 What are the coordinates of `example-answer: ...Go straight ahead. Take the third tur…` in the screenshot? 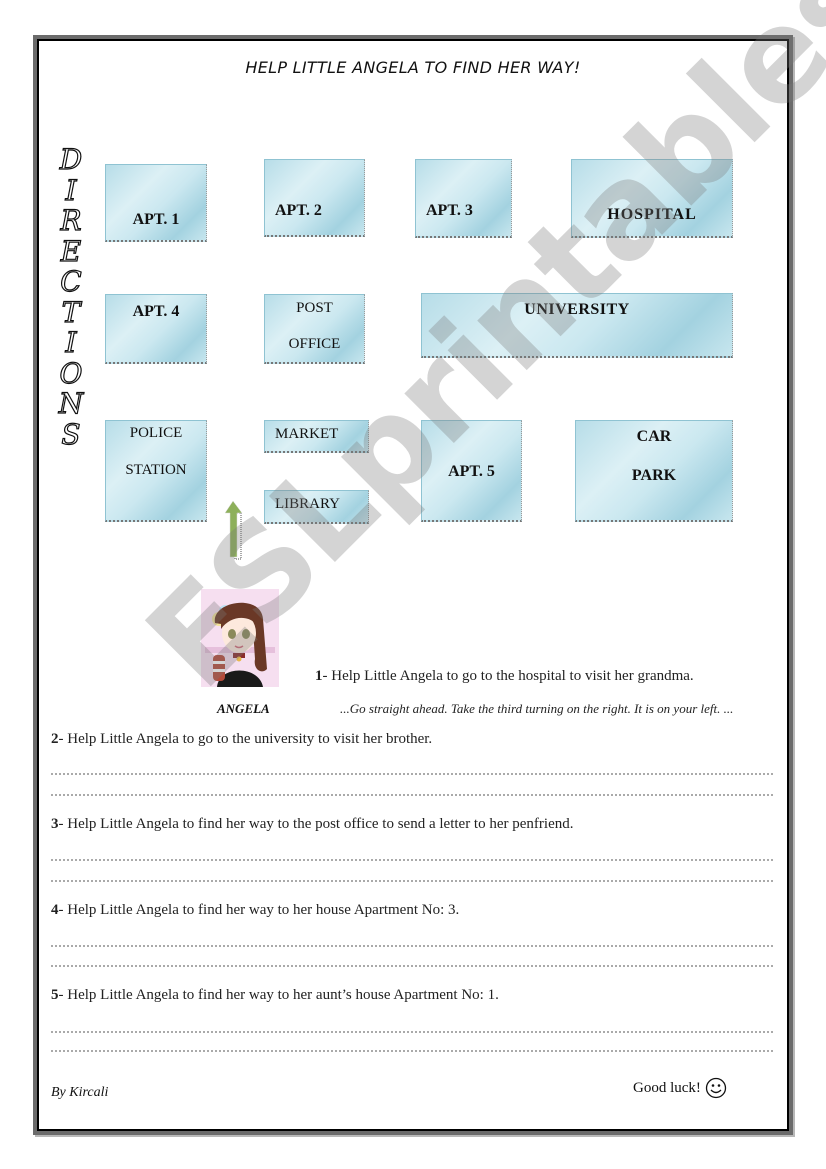 It's located at (537, 708).